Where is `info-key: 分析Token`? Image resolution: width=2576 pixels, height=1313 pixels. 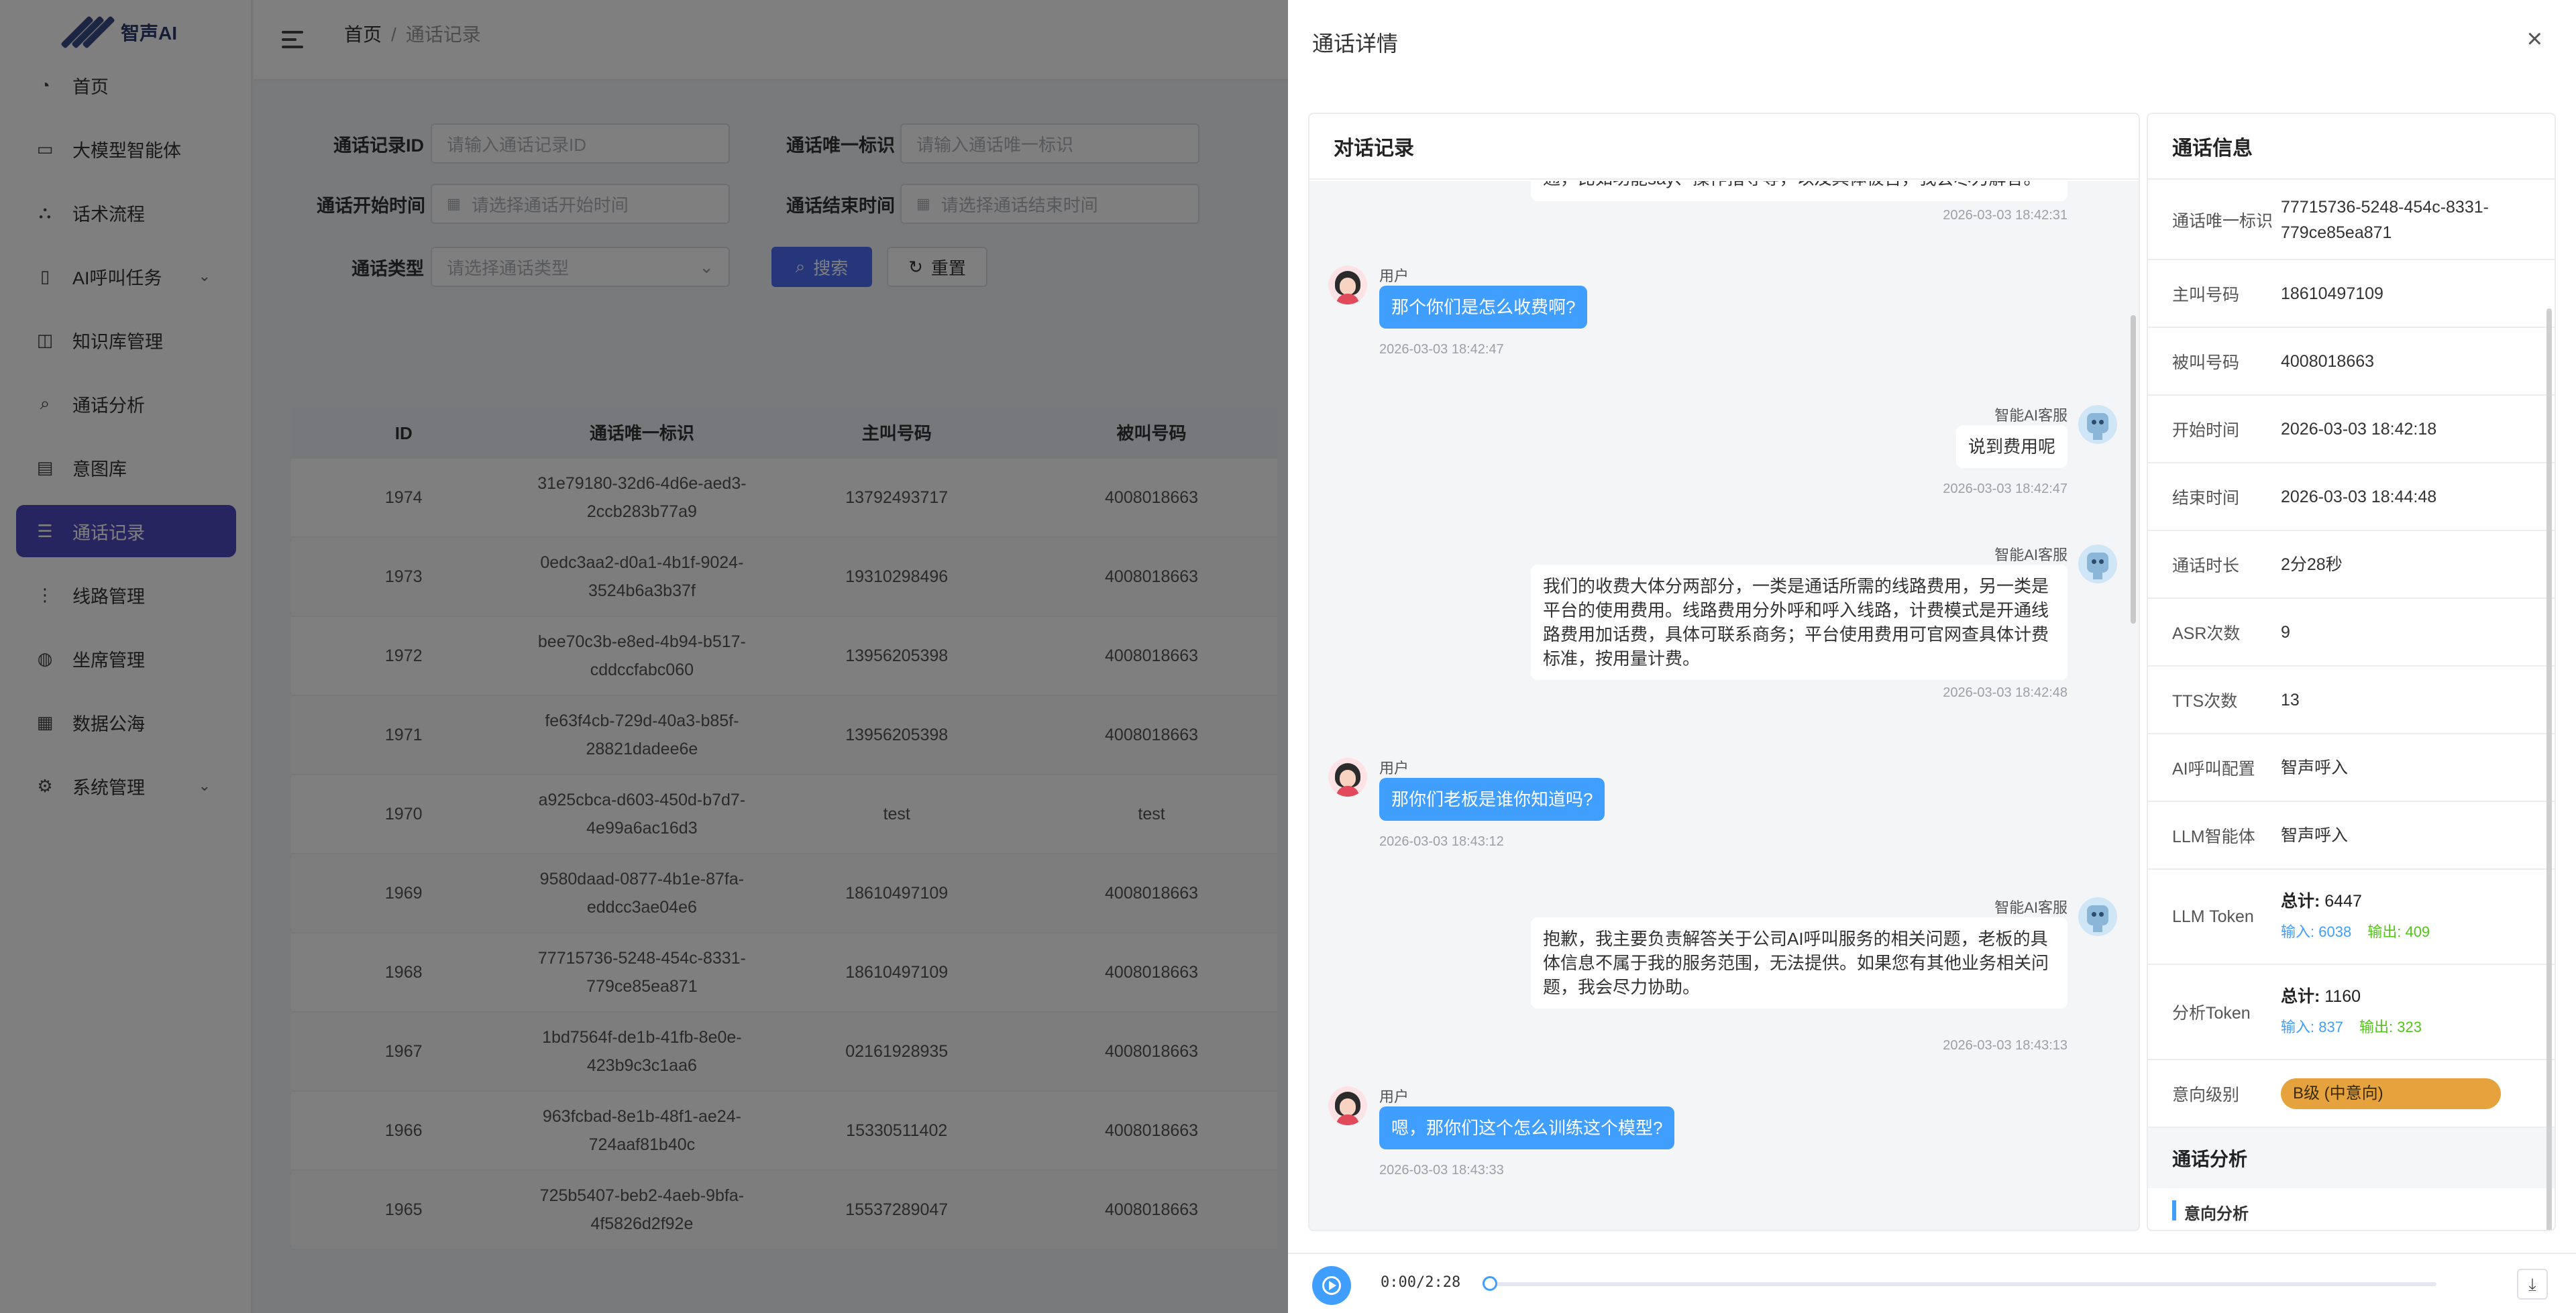
info-key: 分析Token is located at coordinates (2211, 1013).